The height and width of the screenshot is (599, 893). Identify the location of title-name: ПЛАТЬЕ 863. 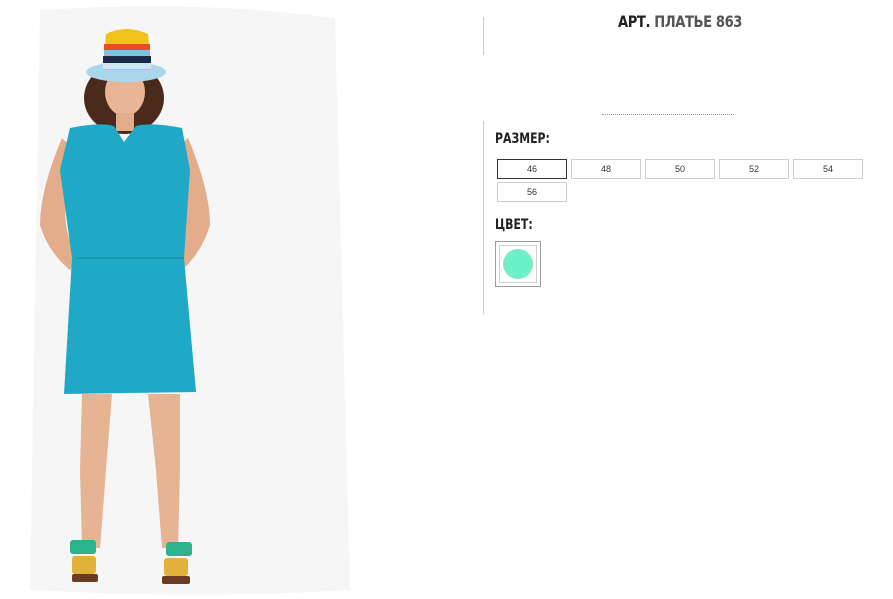
(698, 21).